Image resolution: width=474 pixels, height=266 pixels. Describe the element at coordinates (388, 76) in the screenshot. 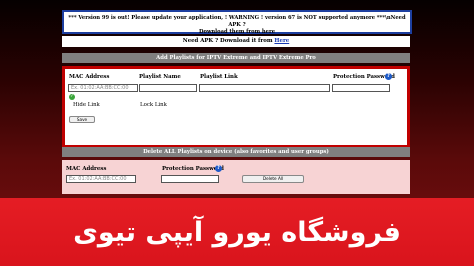

I see `help-icon: ?` at that location.